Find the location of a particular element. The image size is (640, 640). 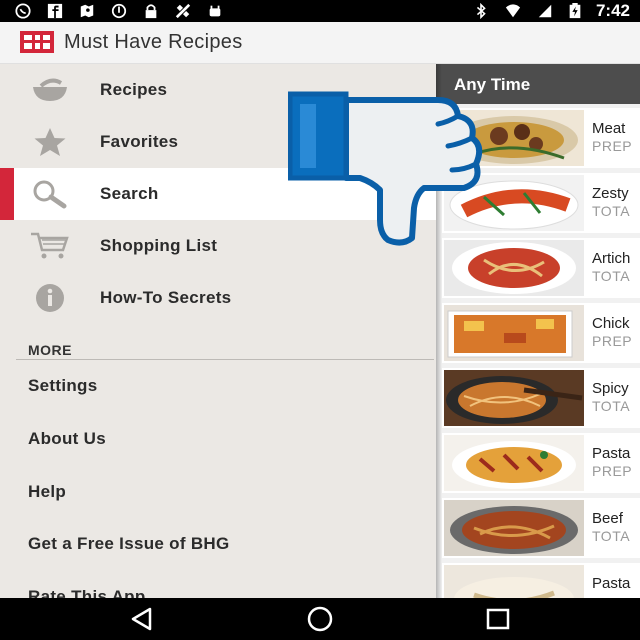

android-icon is located at coordinates (215, 11).